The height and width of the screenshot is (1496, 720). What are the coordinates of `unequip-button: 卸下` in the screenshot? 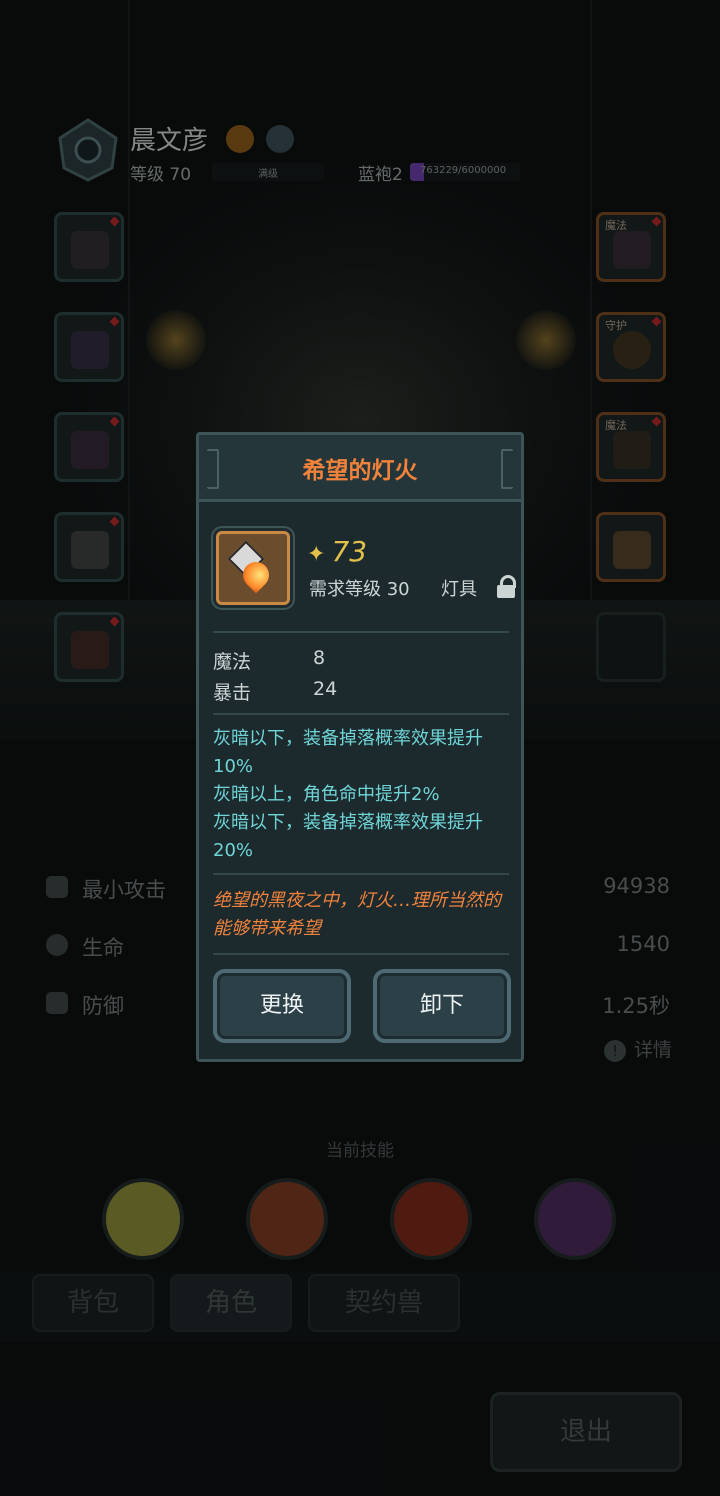 It's located at (442, 1006).